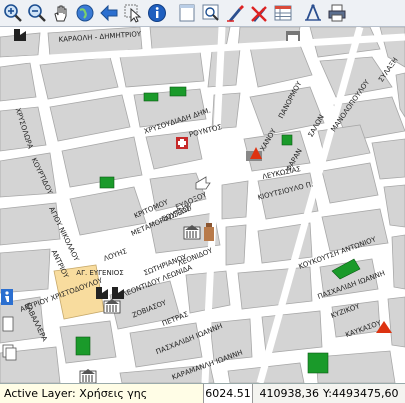 The width and height of the screenshot is (405, 403). I want to click on erase-tool-icon, so click(259, 13).